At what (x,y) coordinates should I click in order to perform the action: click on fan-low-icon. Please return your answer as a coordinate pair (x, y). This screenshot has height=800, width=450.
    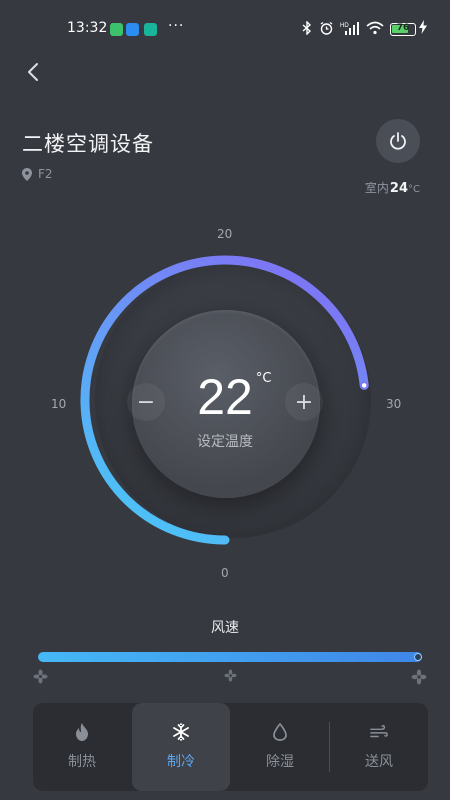
    Looking at the image, I should click on (40, 678).